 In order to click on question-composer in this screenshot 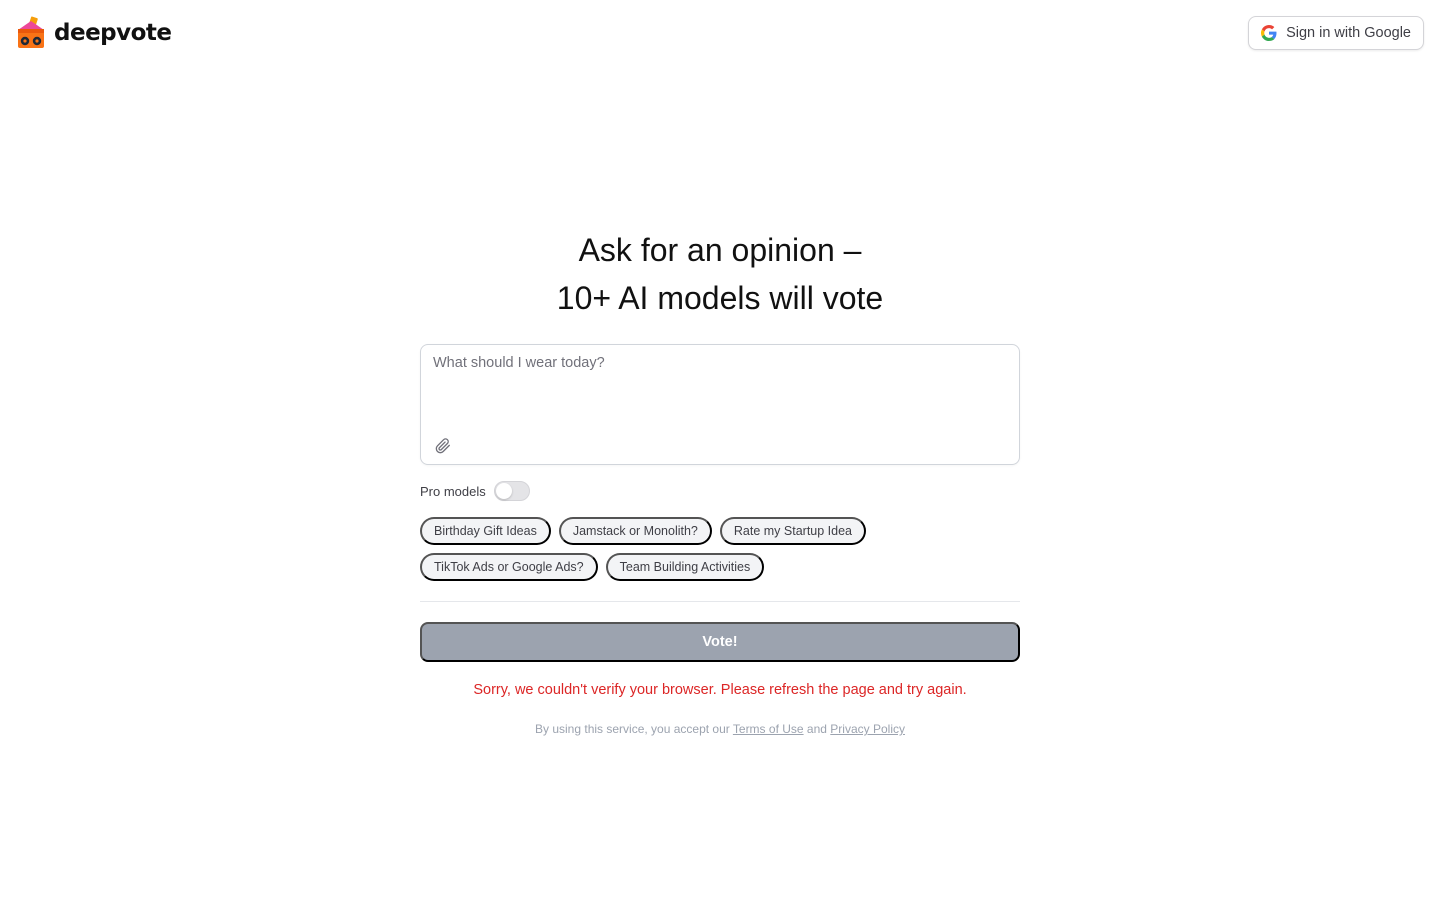, I will do `click(720, 404)`.